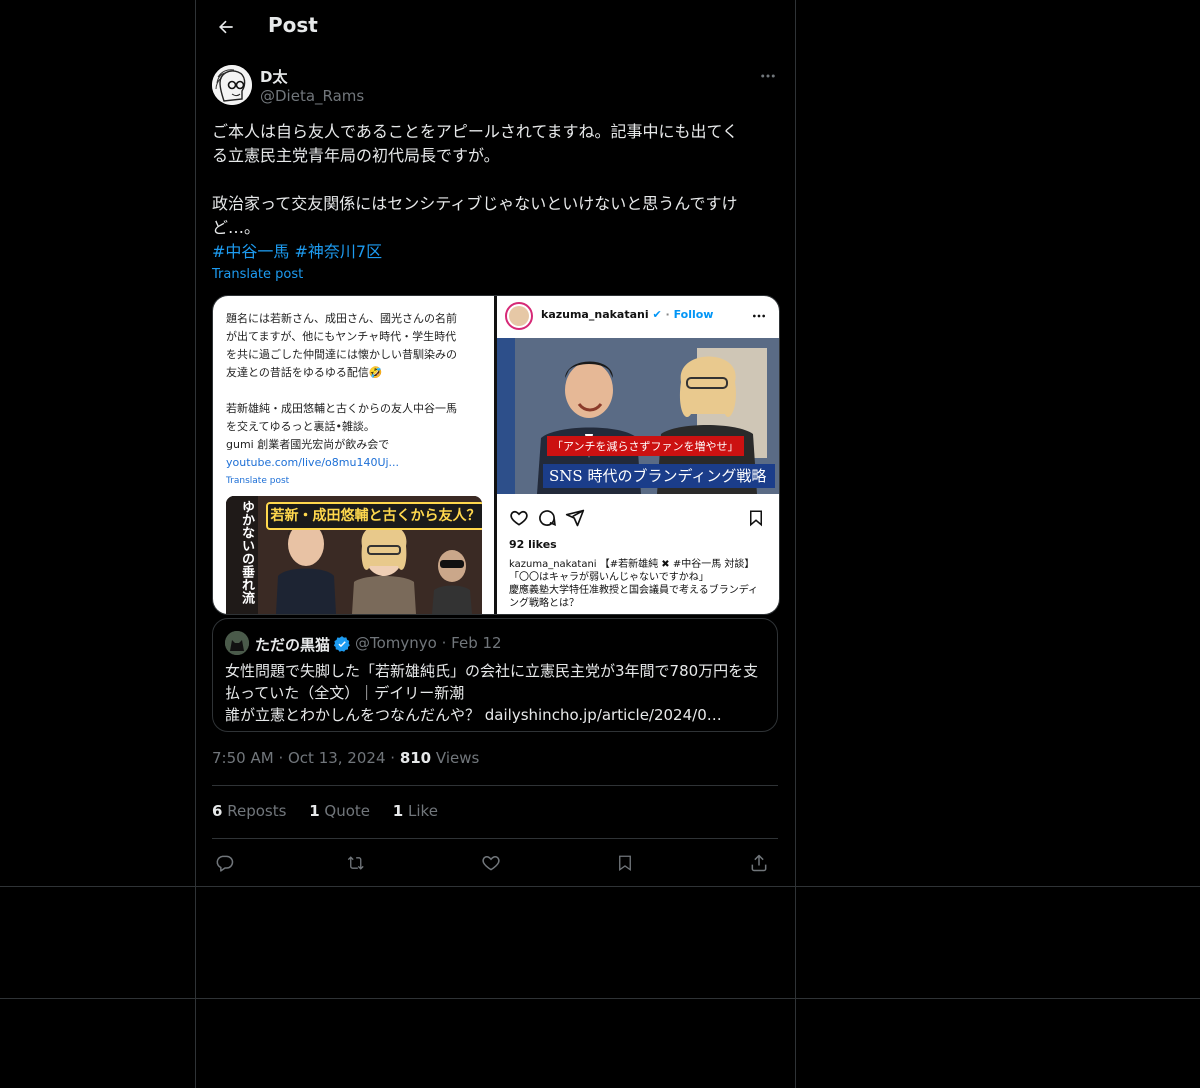 The height and width of the screenshot is (1088, 1200). I want to click on avatar, so click(232, 85).